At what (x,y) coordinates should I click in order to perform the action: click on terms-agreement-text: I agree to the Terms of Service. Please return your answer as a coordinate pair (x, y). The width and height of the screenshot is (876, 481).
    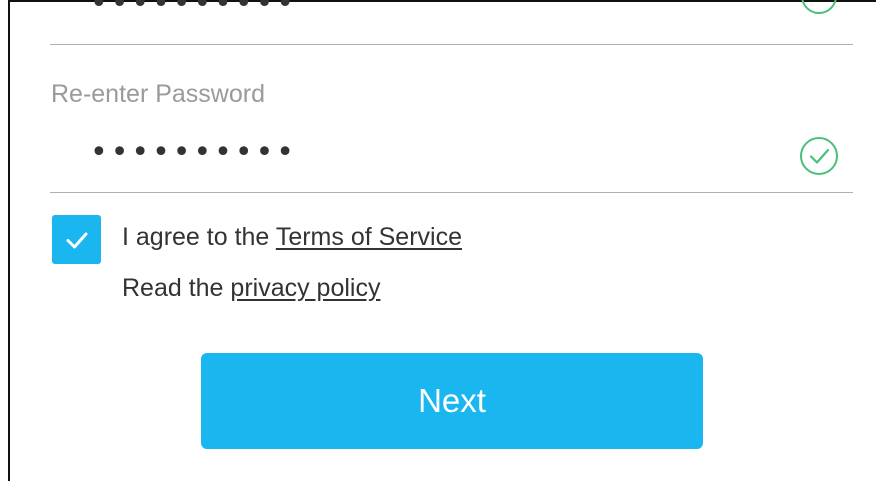
    Looking at the image, I should click on (292, 237).